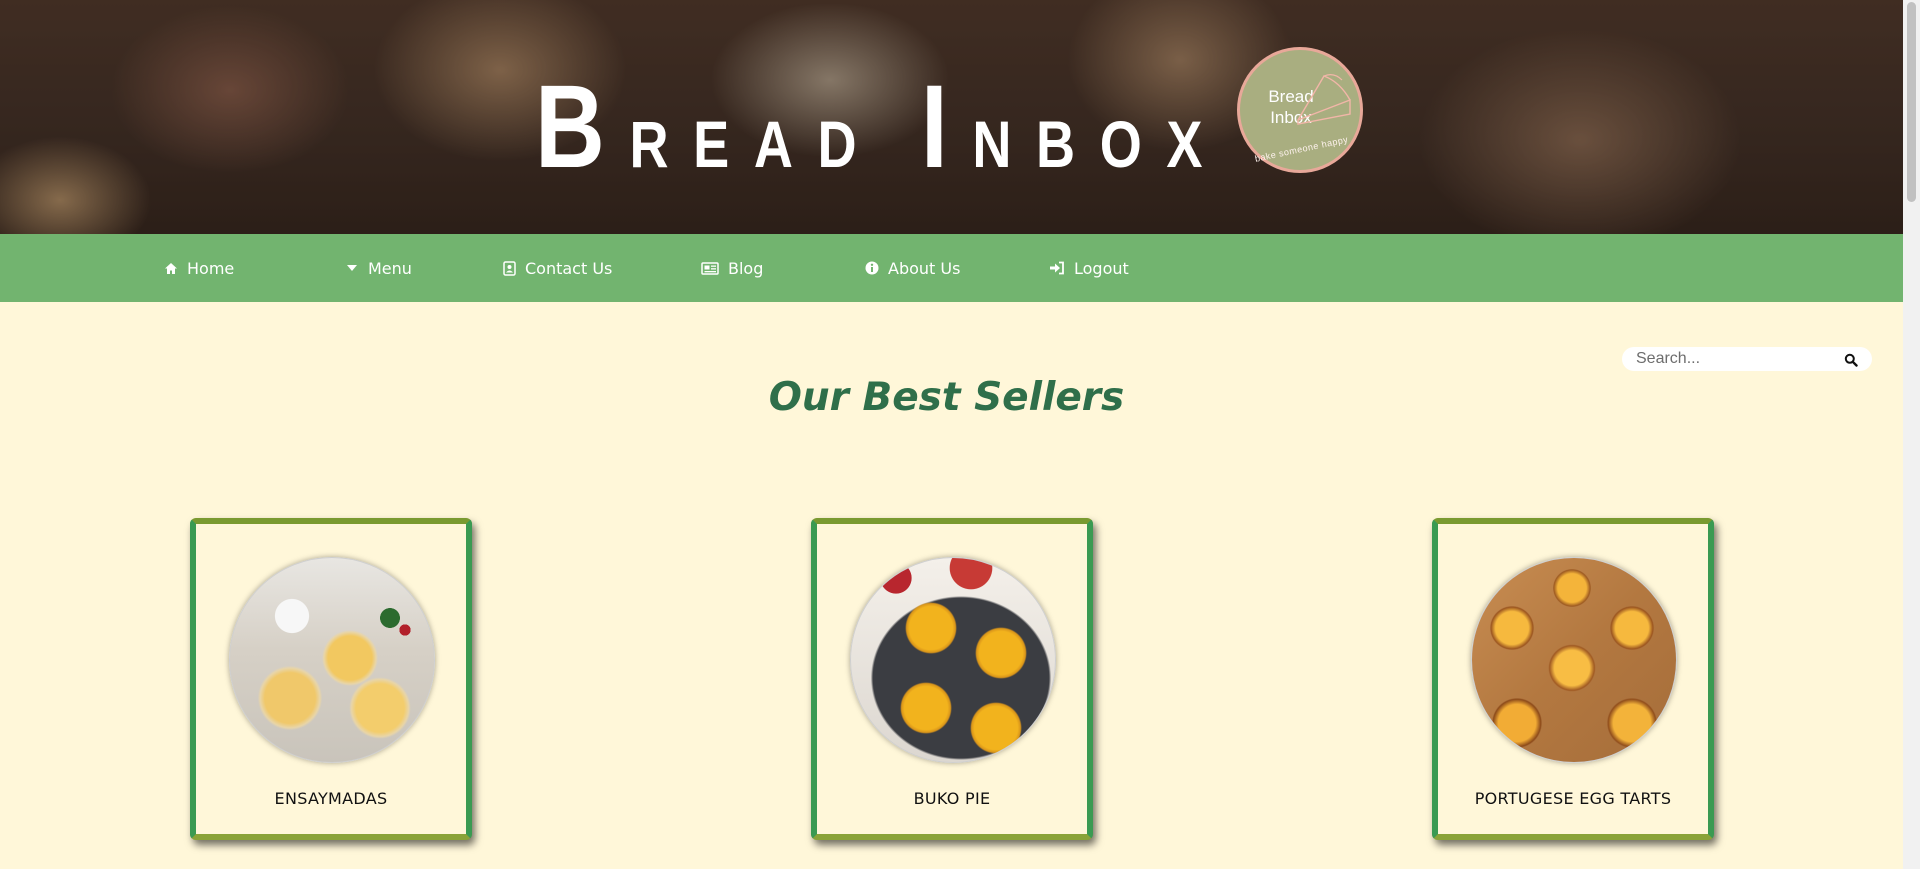 The image size is (1920, 869). I want to click on nav-label: Logout, so click(1101, 268).